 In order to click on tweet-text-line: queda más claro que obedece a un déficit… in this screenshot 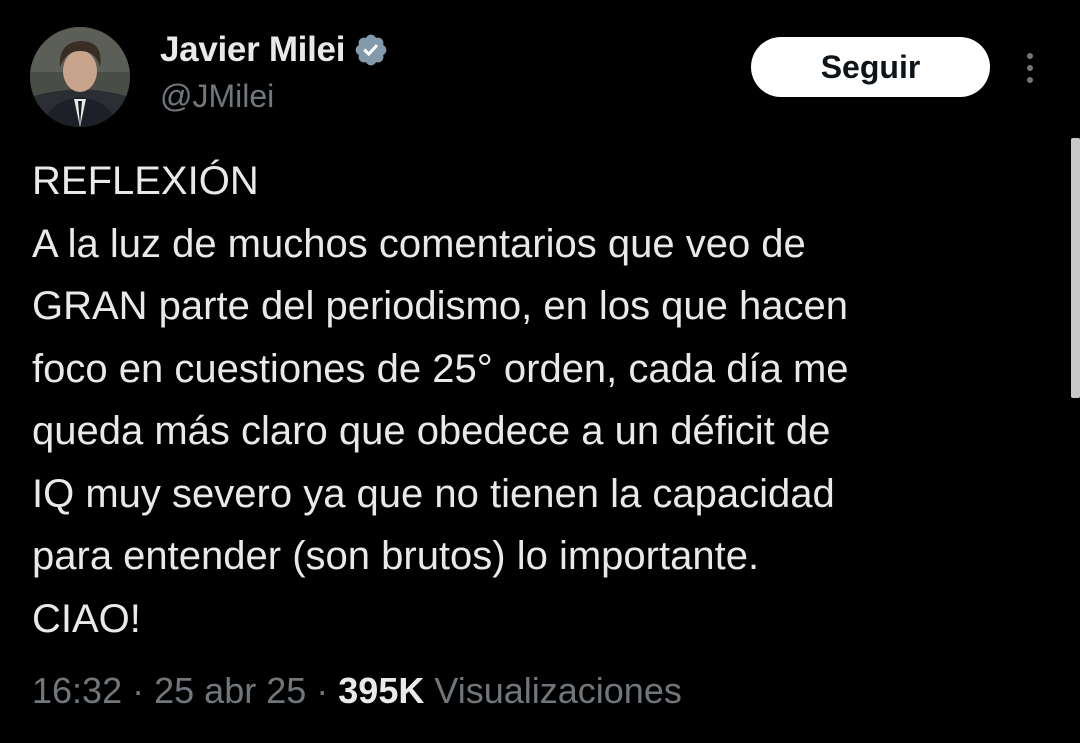, I will do `click(431, 431)`.